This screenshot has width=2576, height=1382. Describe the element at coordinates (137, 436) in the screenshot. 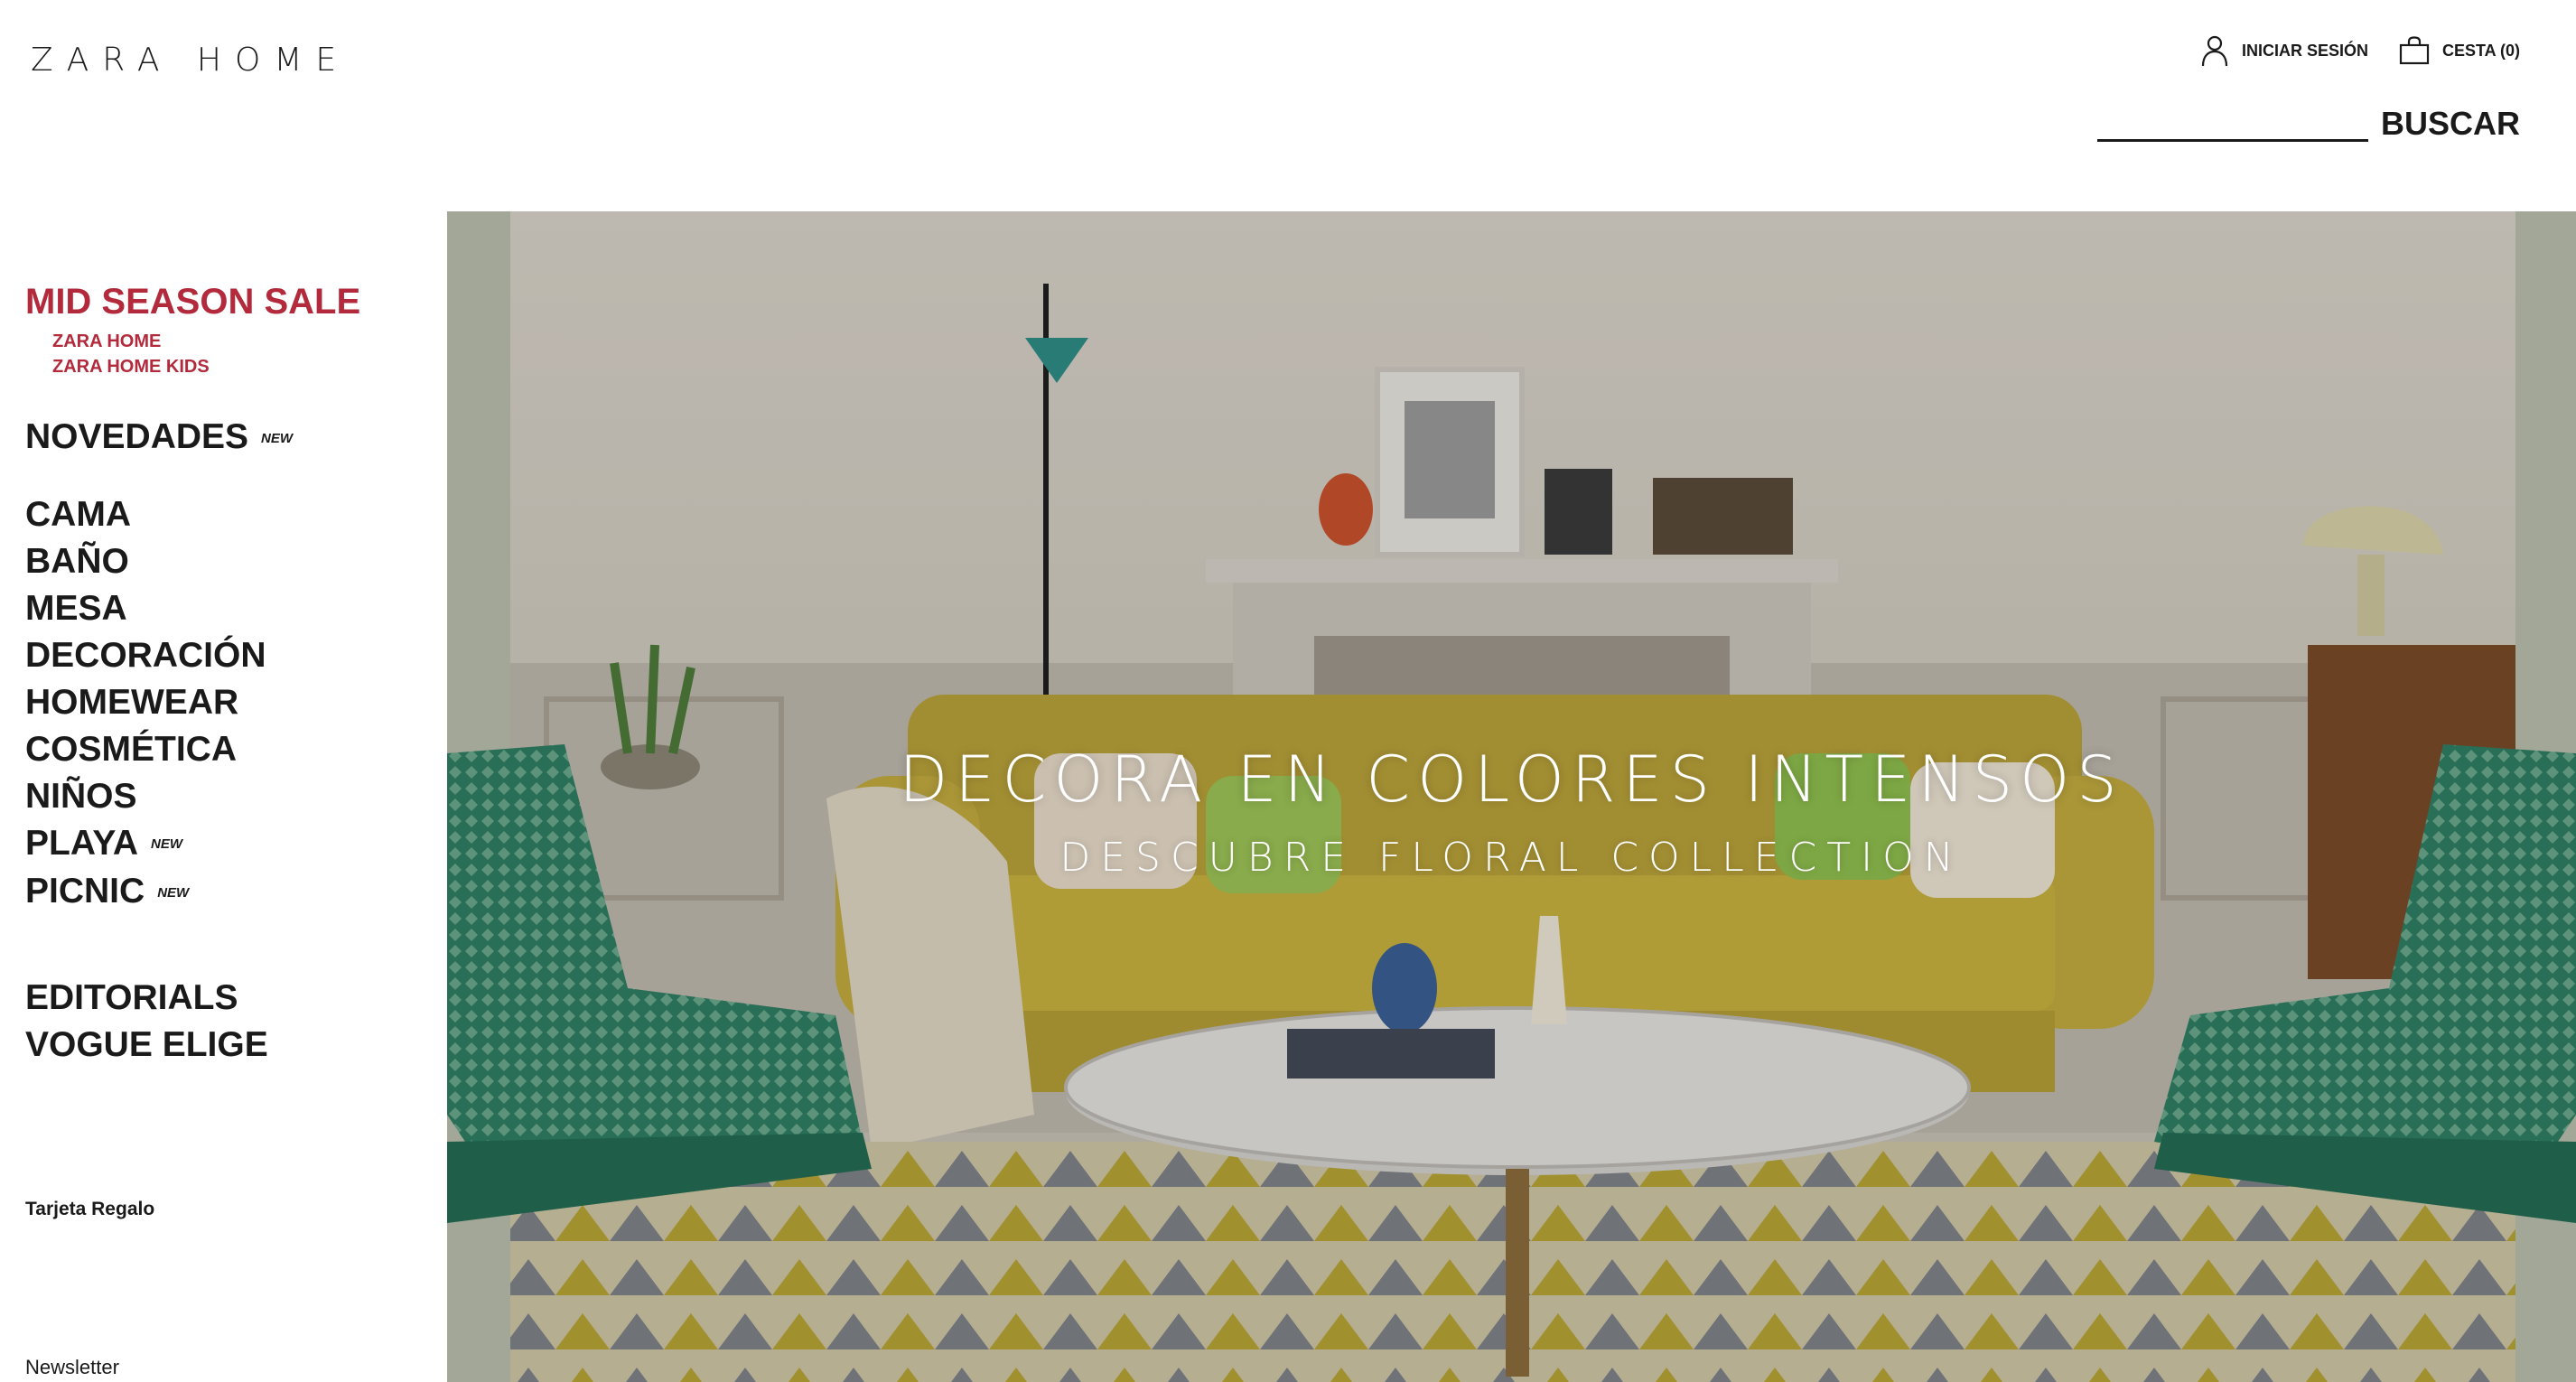

I see `nav-item-label: NOVEDADES` at that location.